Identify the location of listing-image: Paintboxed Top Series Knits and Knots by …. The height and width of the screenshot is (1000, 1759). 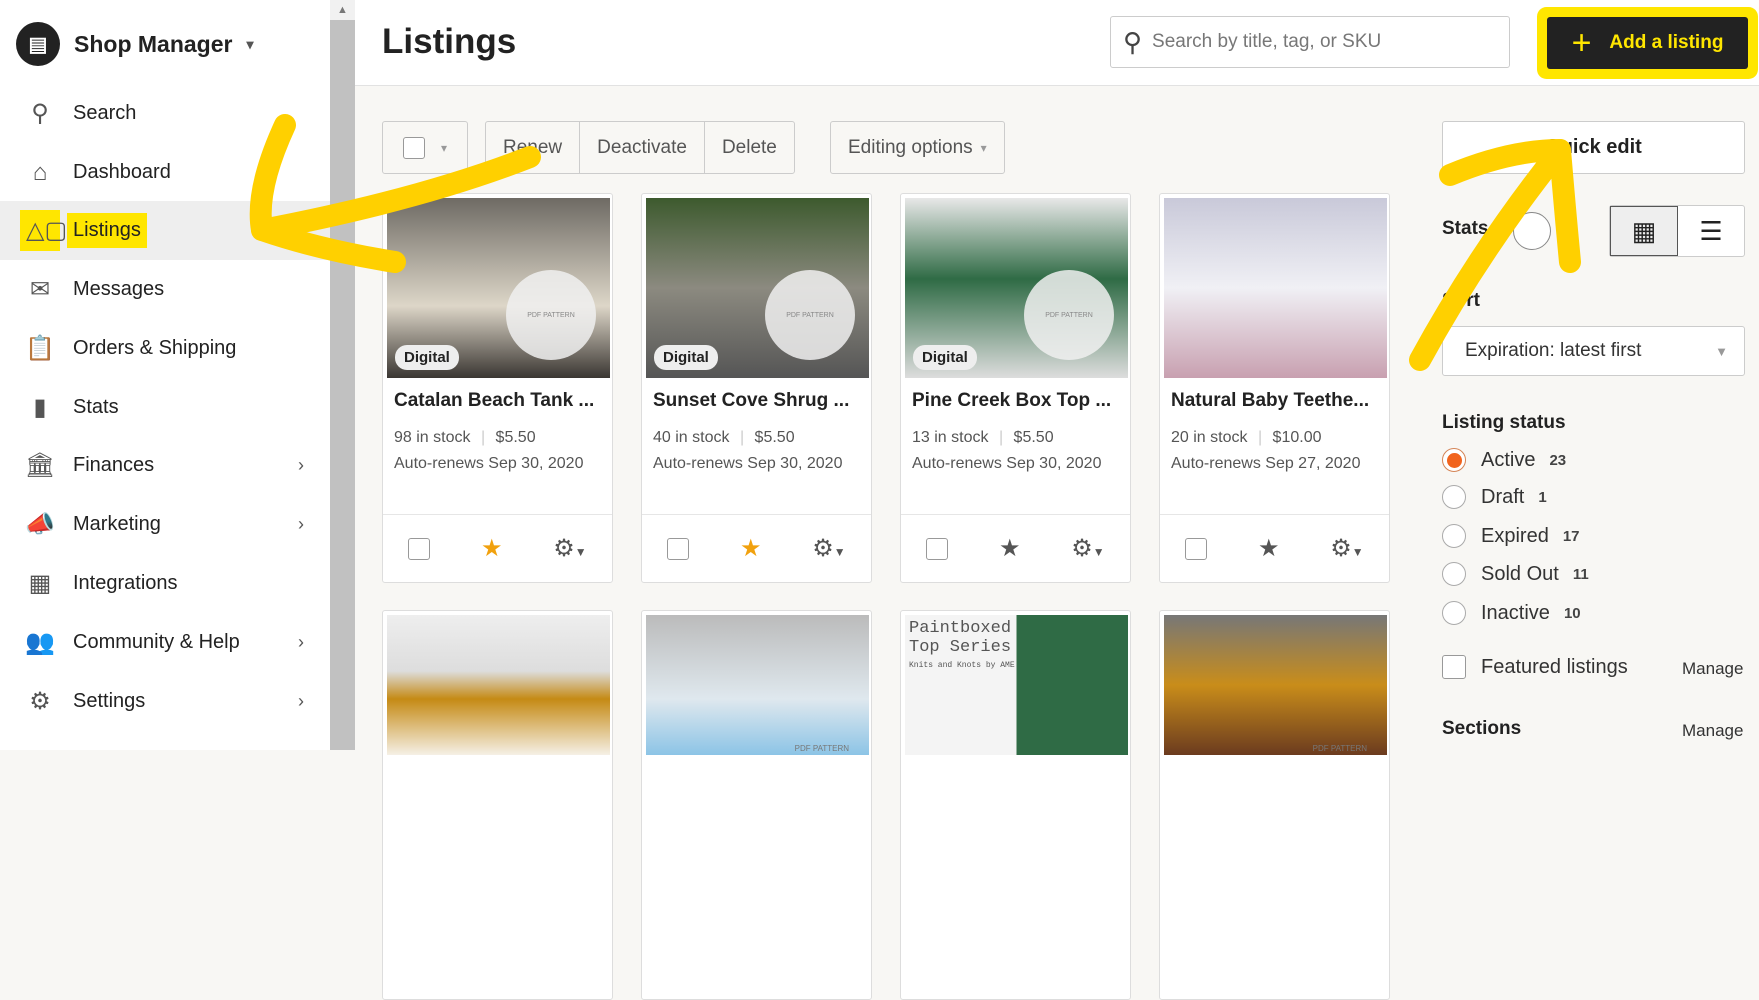
(1016, 685).